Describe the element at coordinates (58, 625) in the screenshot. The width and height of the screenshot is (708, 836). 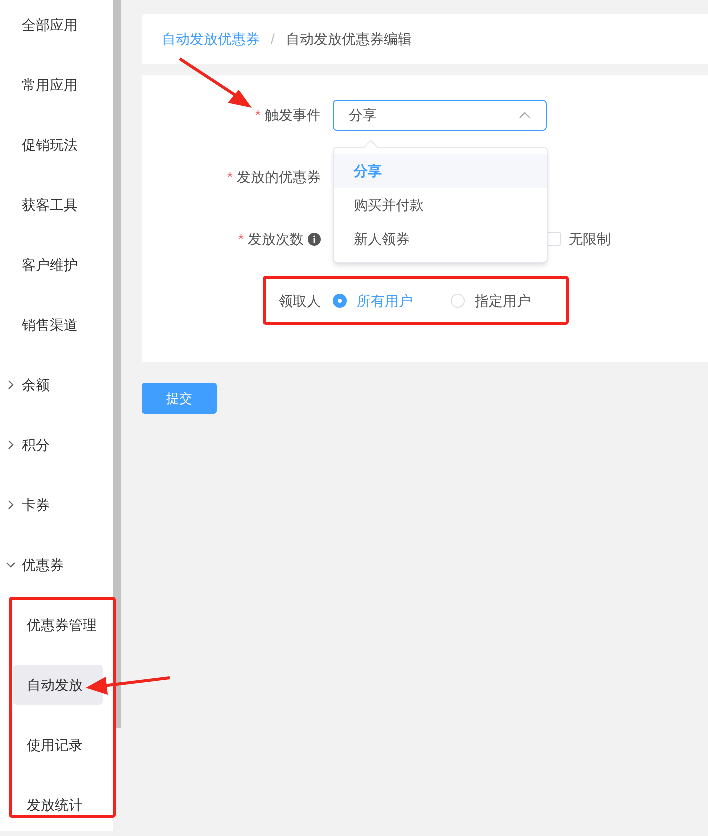
I see `sidebar-item: 优惠券管理` at that location.